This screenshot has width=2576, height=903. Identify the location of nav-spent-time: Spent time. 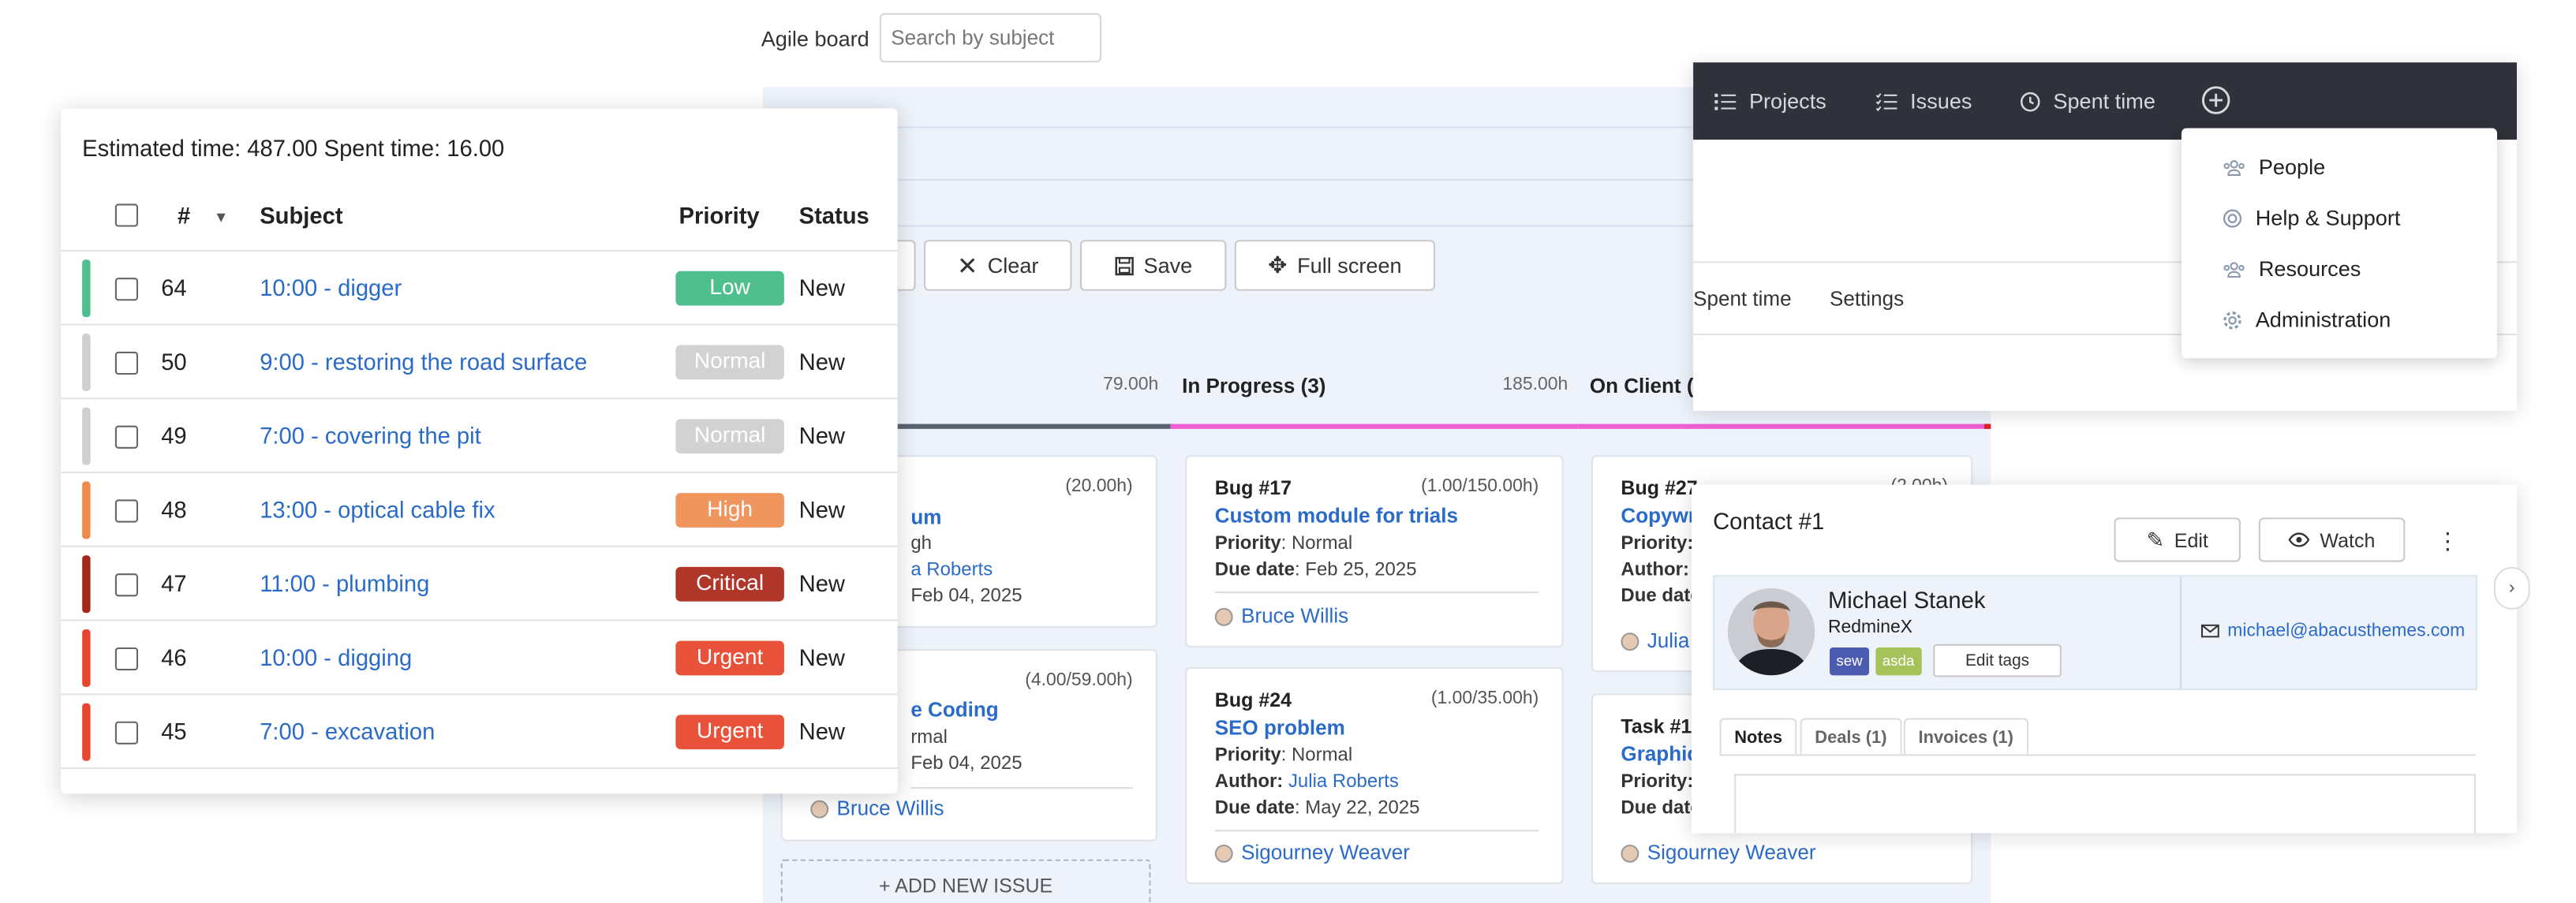
(2087, 101).